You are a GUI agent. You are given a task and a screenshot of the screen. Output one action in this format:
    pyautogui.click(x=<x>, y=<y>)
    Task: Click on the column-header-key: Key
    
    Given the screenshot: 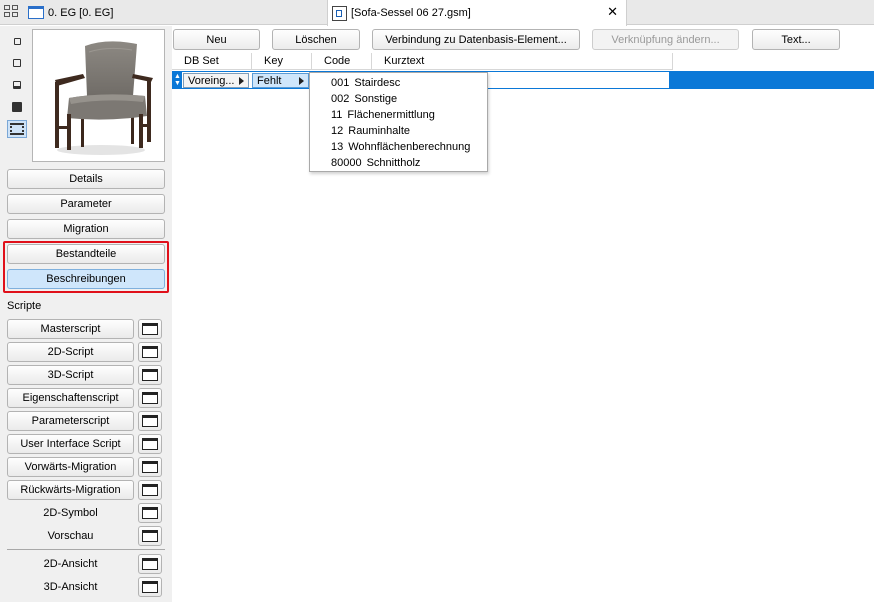 What is the action you would take?
    pyautogui.click(x=282, y=61)
    